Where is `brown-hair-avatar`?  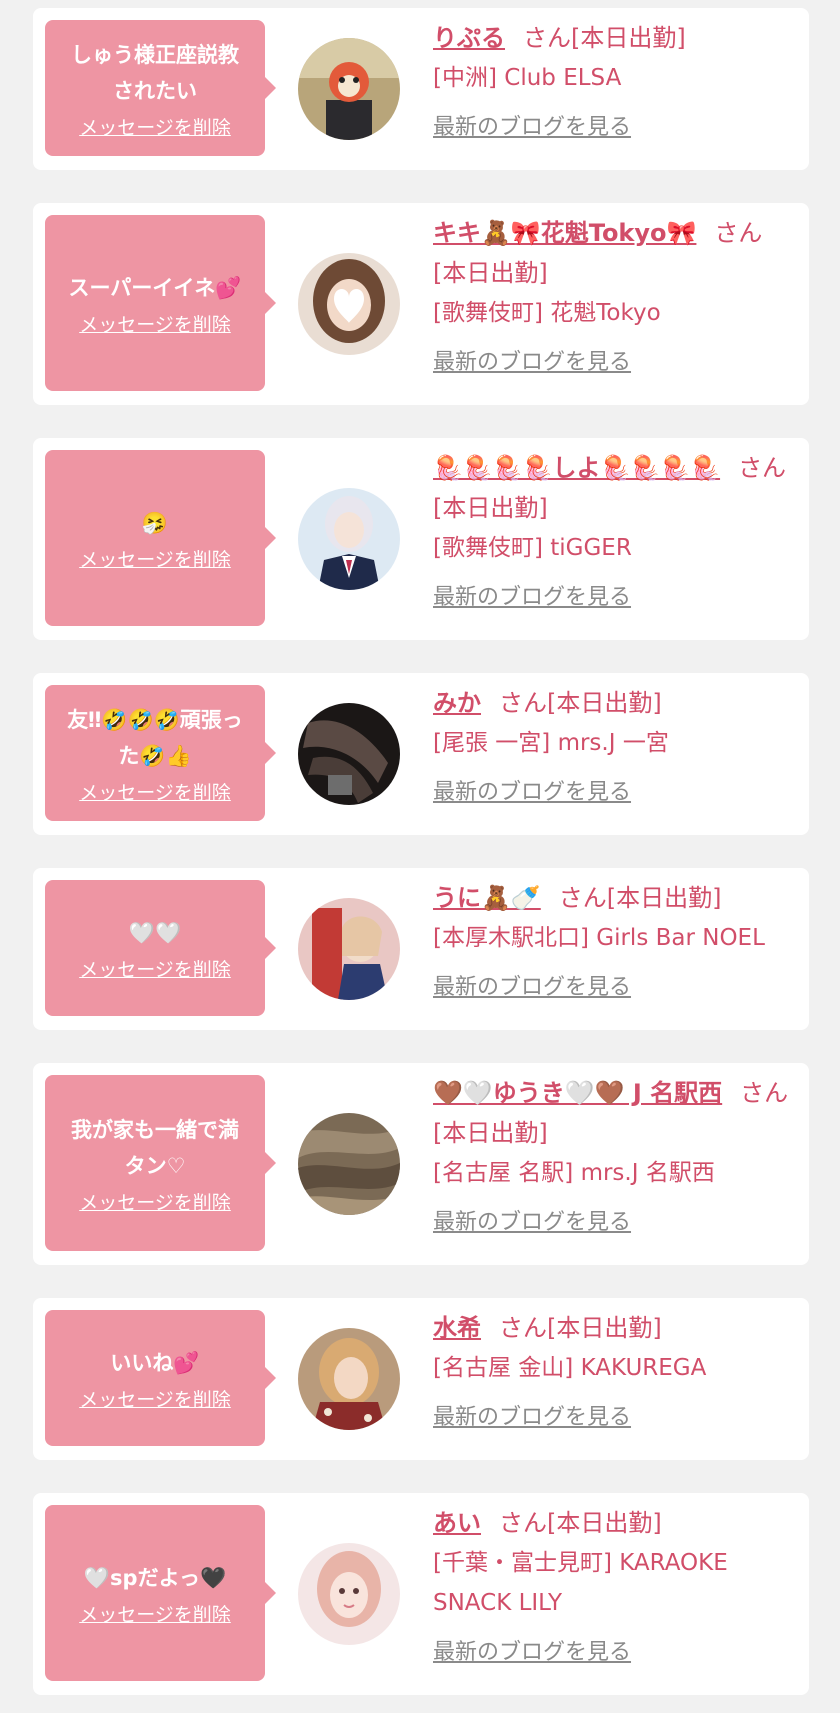
brown-hair-avatar is located at coordinates (349, 304).